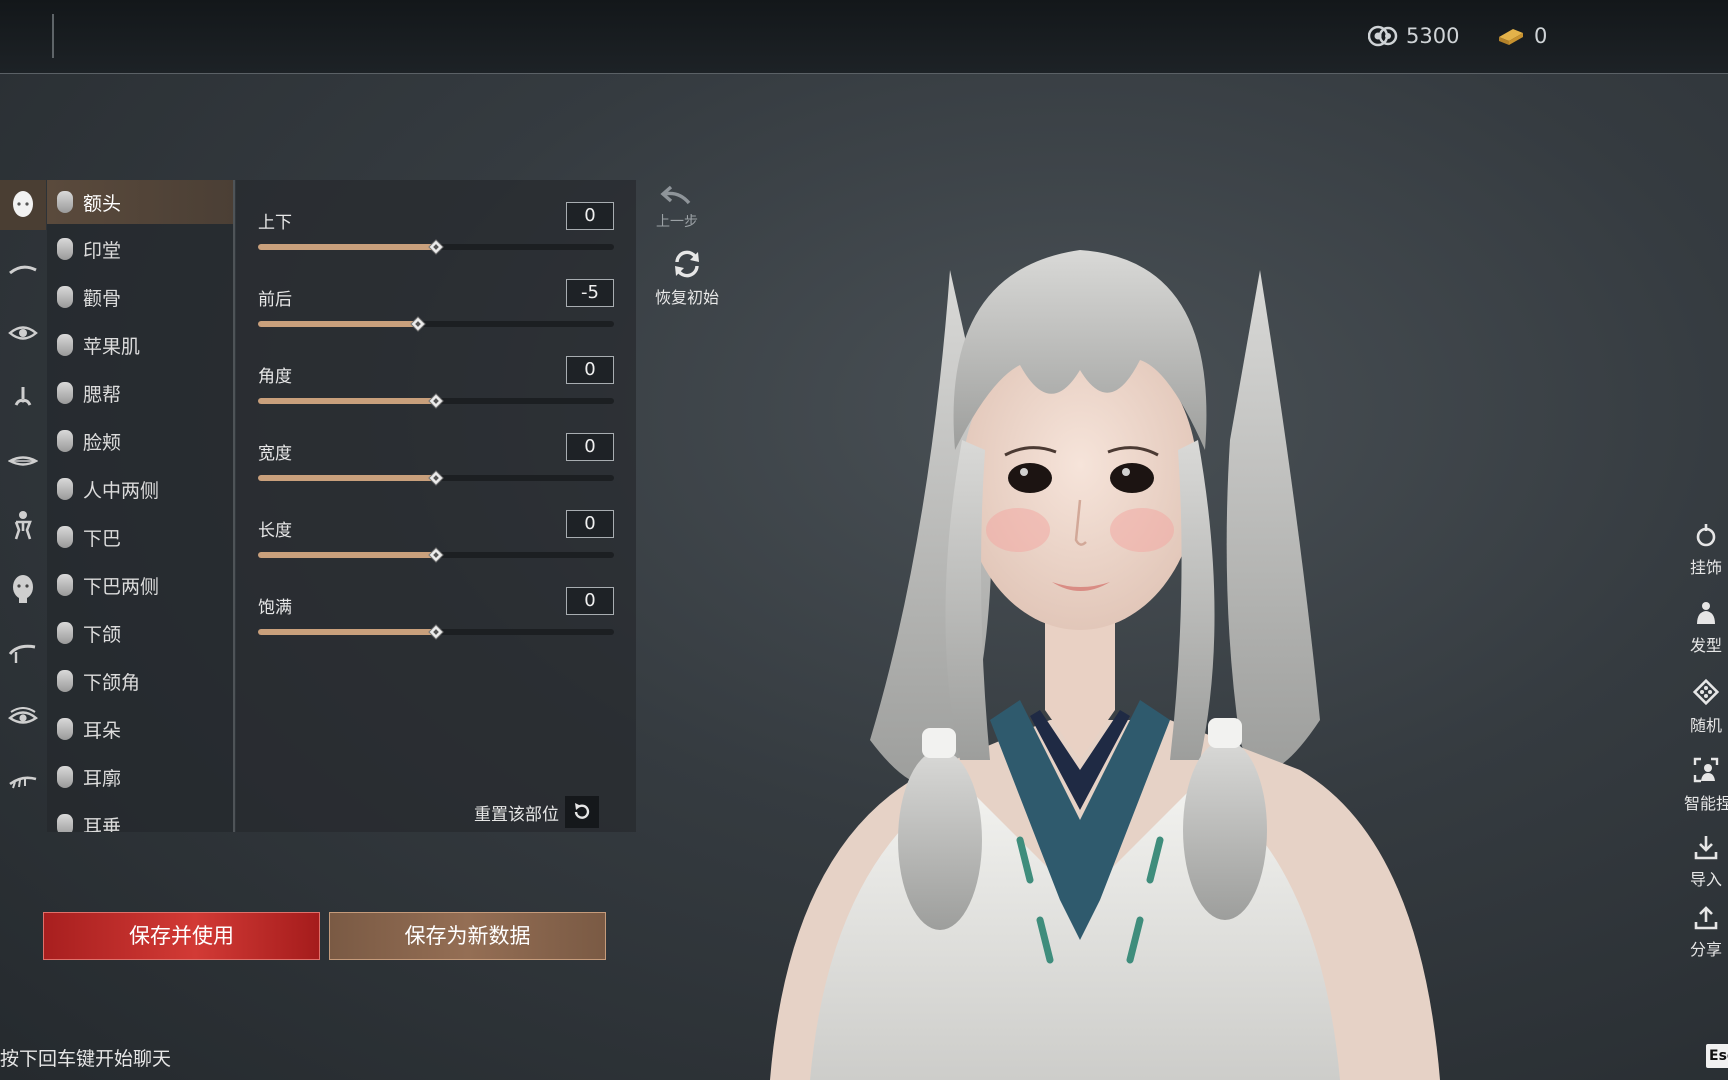 Image resolution: width=1728 pixels, height=1080 pixels. Describe the element at coordinates (1705, 879) in the screenshot. I see `tool-label: 导入` at that location.